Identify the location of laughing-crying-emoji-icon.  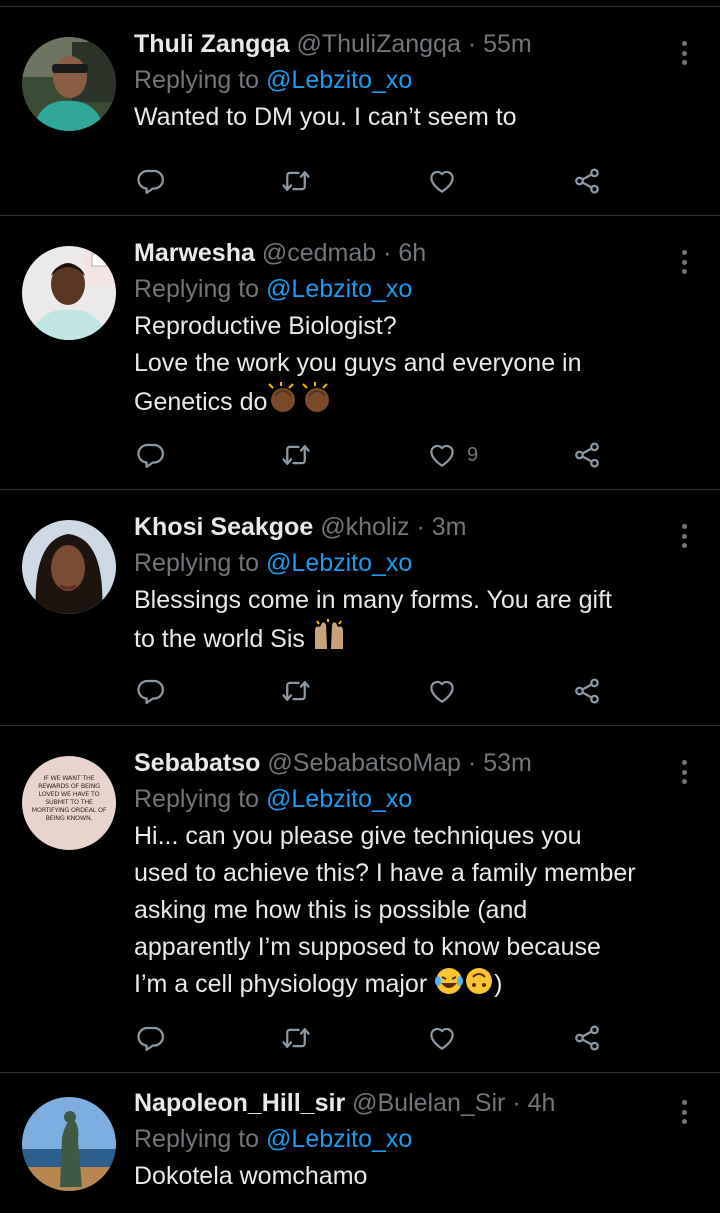
(449, 986).